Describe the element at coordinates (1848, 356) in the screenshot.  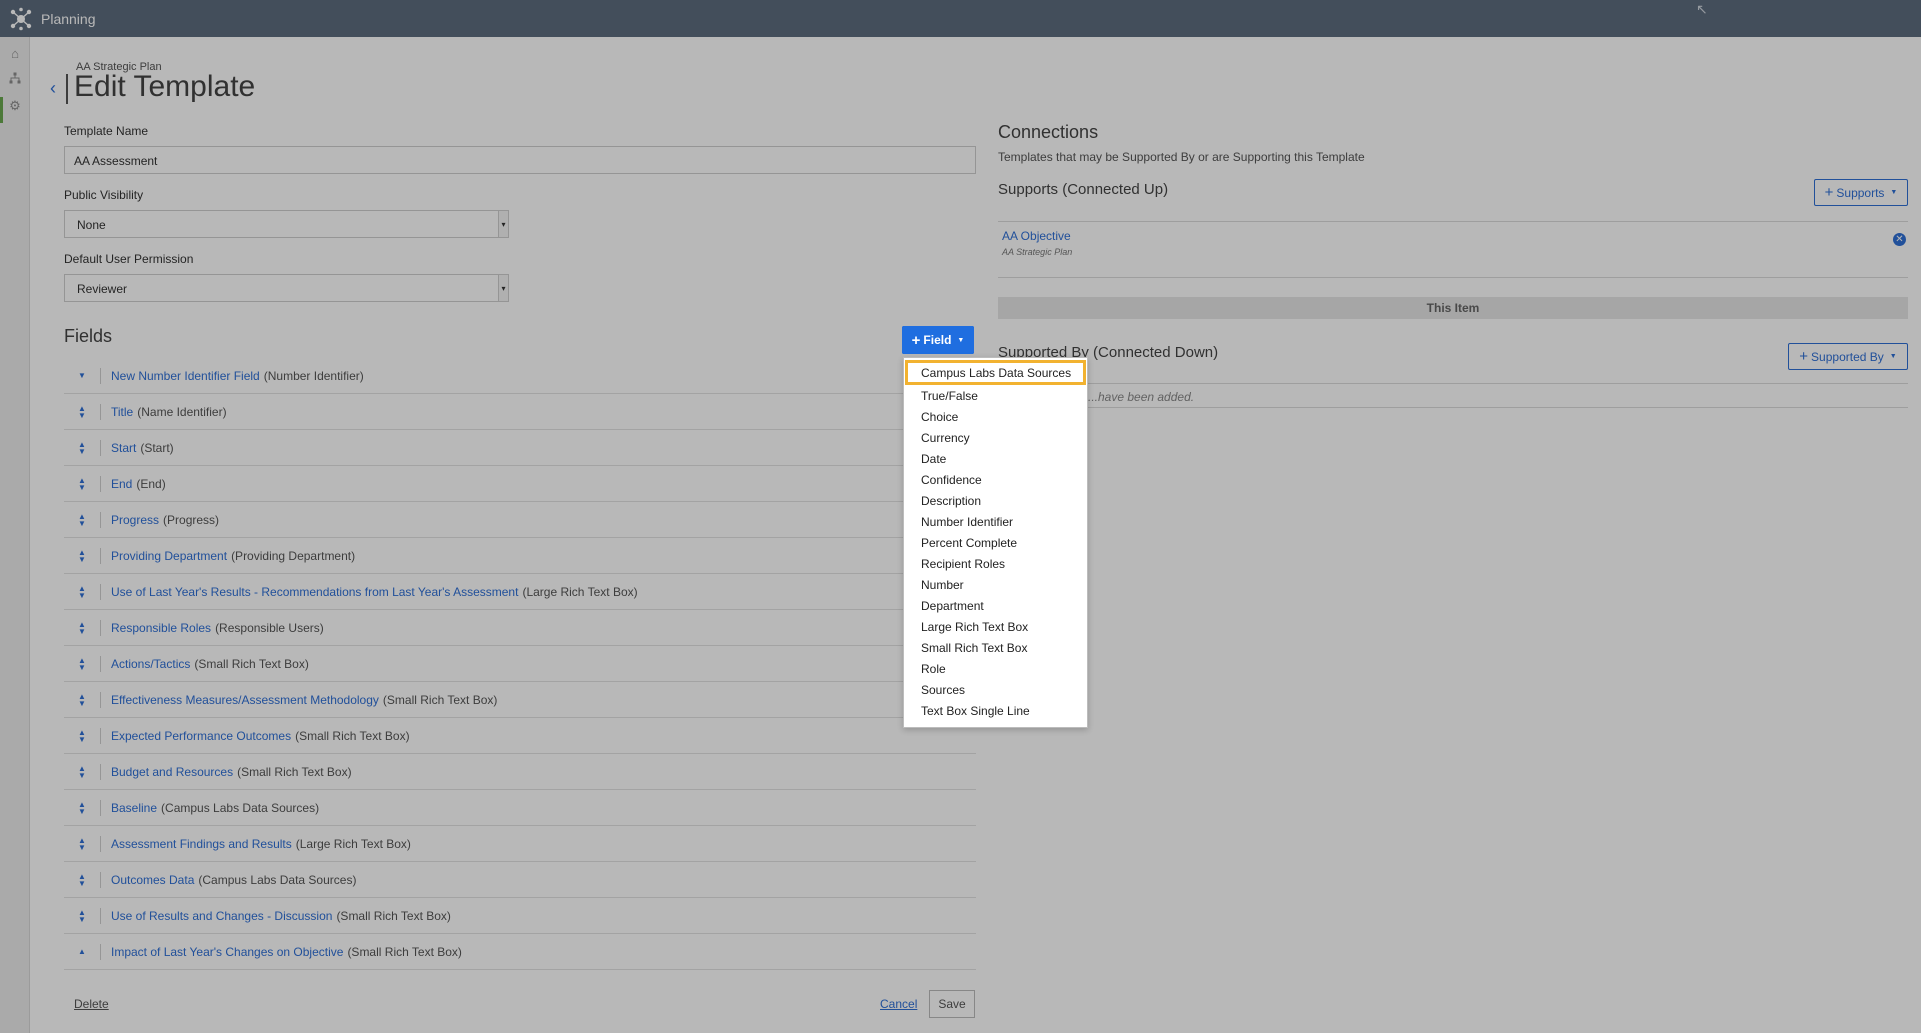
I see `add-supported-by-button: + Supported By ▼` at that location.